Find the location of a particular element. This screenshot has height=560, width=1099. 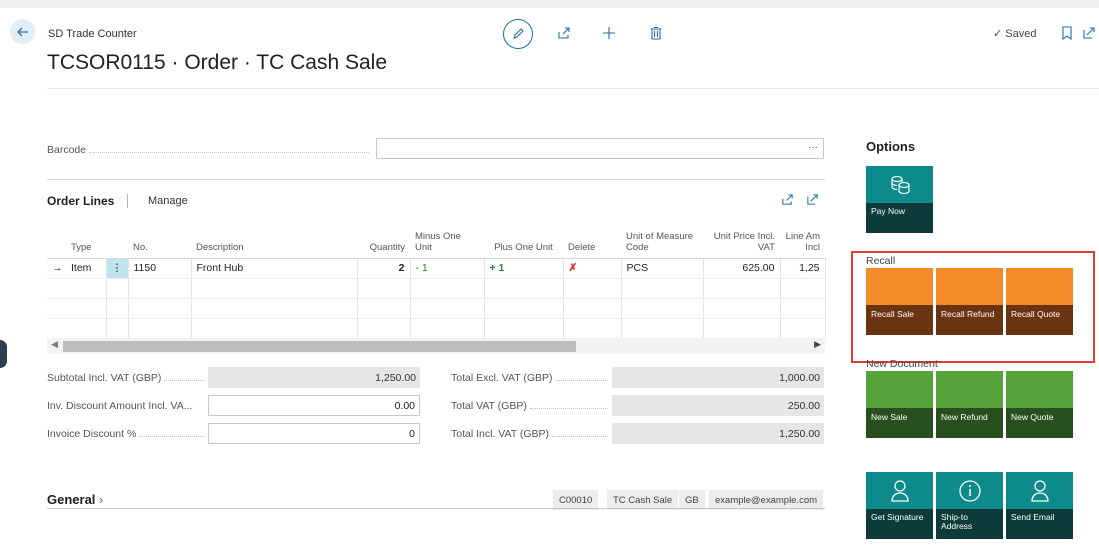

new-sale-button: New Sale is located at coordinates (899, 404).